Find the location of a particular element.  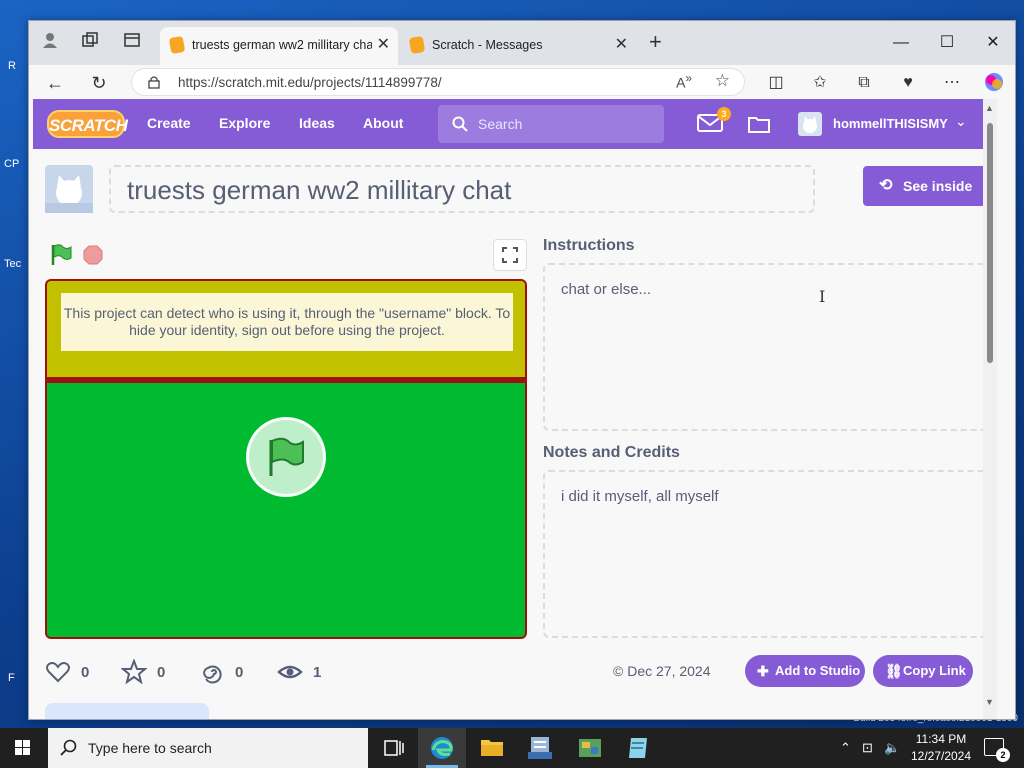

eye-icon is located at coordinates (290, 672).